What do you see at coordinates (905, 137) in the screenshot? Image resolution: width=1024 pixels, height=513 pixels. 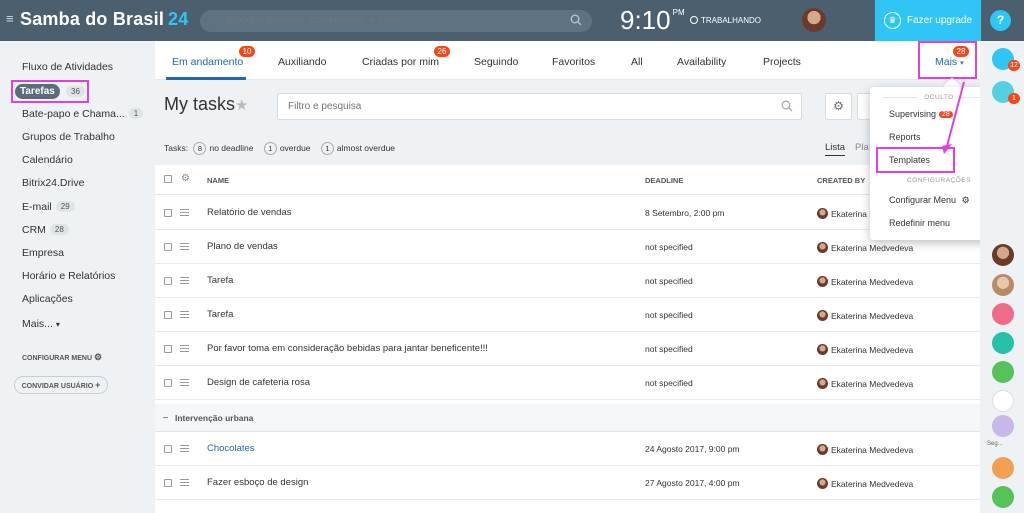 I see `menu-item-reports: Reports` at bounding box center [905, 137].